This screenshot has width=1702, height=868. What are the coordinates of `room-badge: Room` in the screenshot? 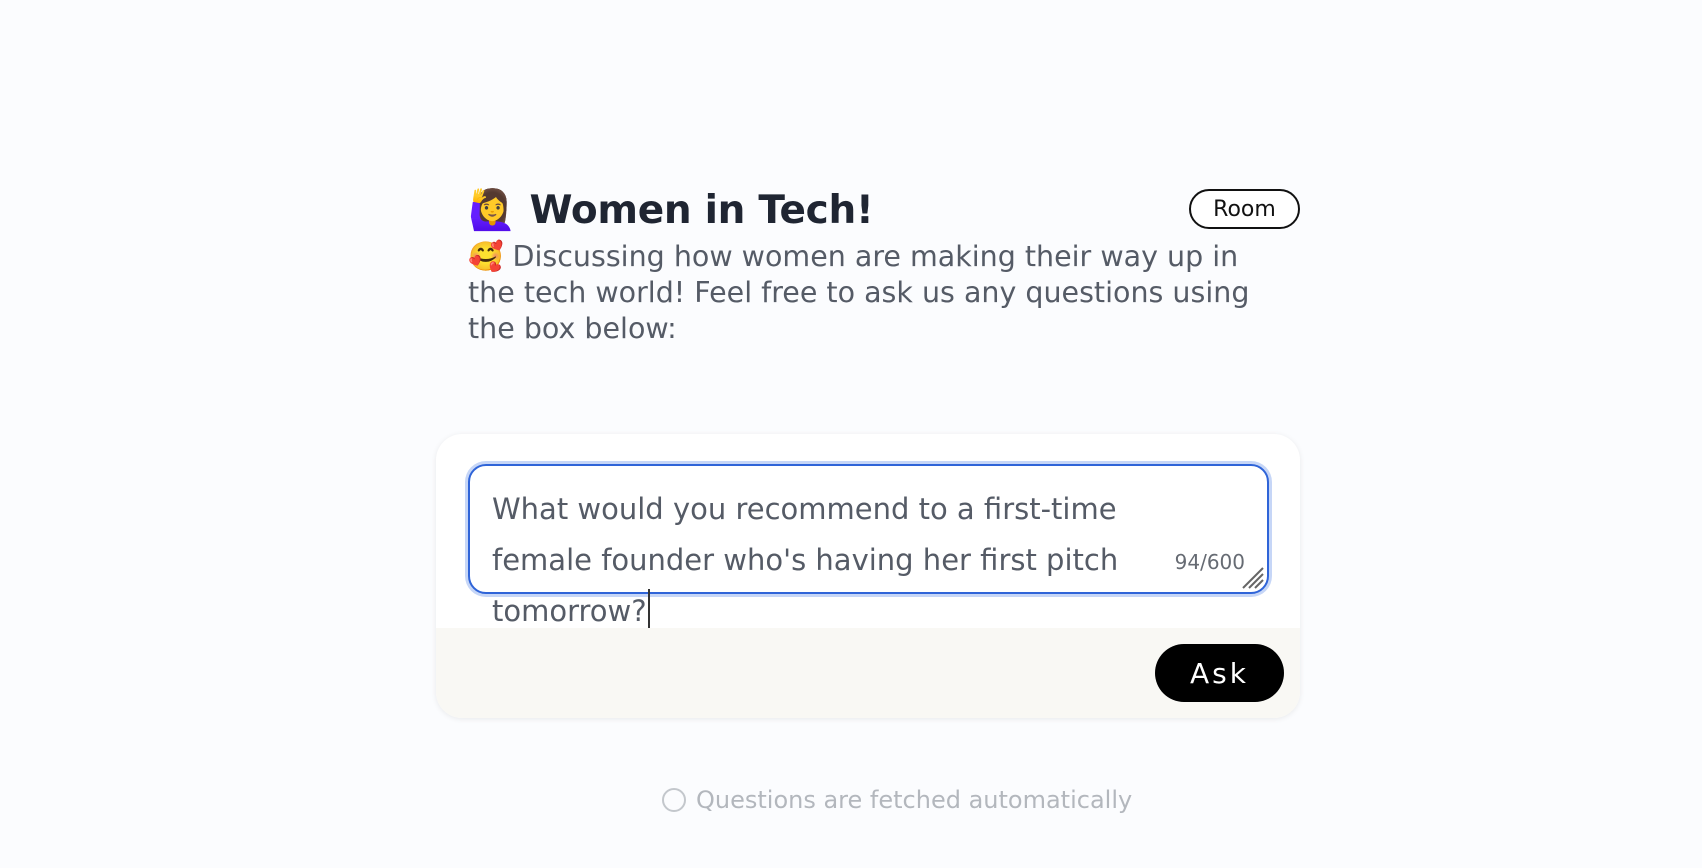 It's located at (1244, 209).